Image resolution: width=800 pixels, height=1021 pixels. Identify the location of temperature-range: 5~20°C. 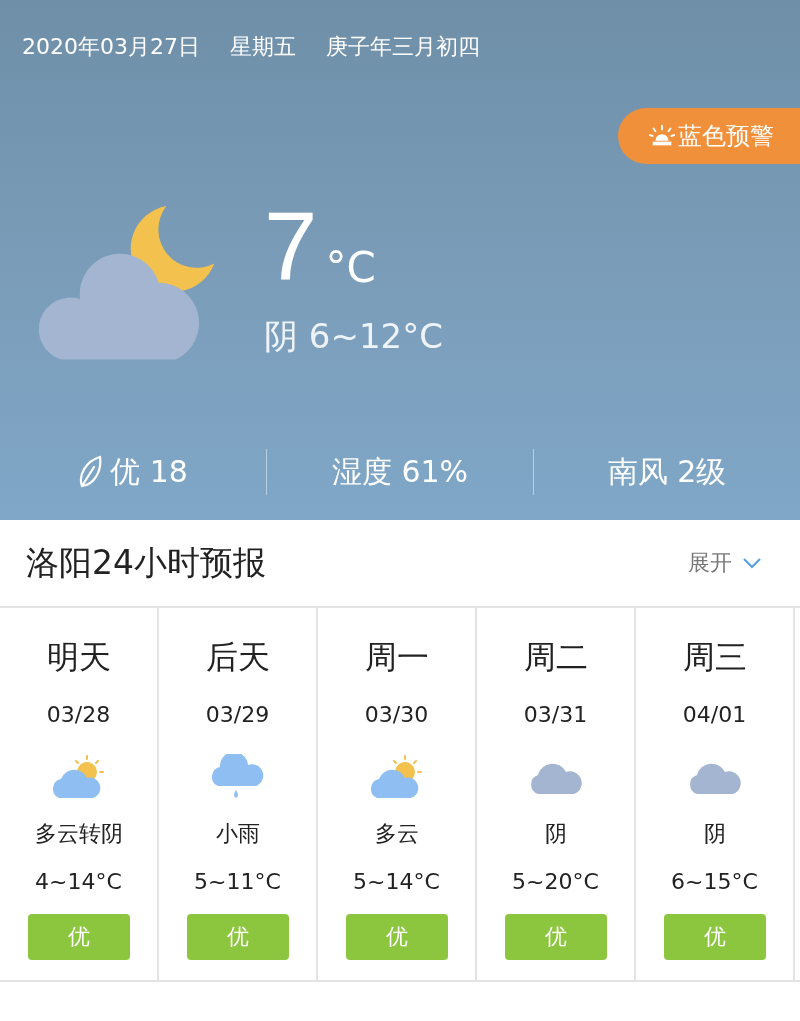
(555, 881).